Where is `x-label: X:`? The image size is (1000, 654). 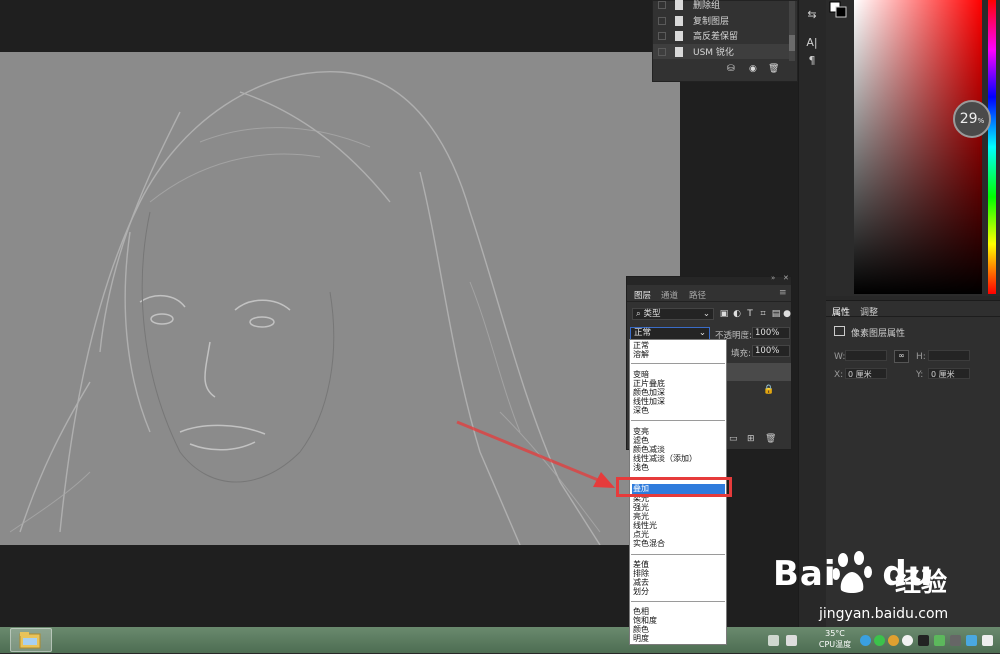 x-label: X: is located at coordinates (839, 375).